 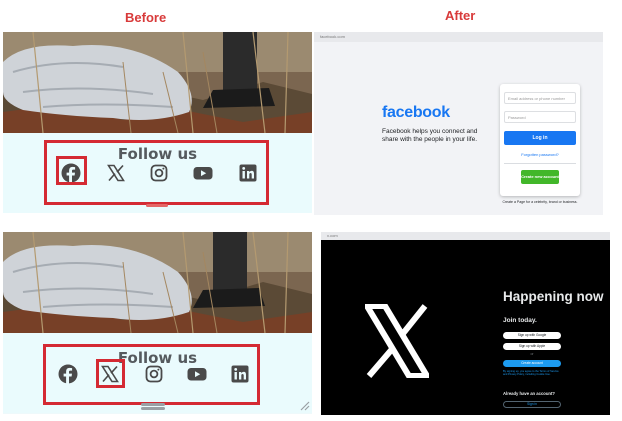 What do you see at coordinates (332, 235) in the screenshot?
I see `browser-url: x.com` at bounding box center [332, 235].